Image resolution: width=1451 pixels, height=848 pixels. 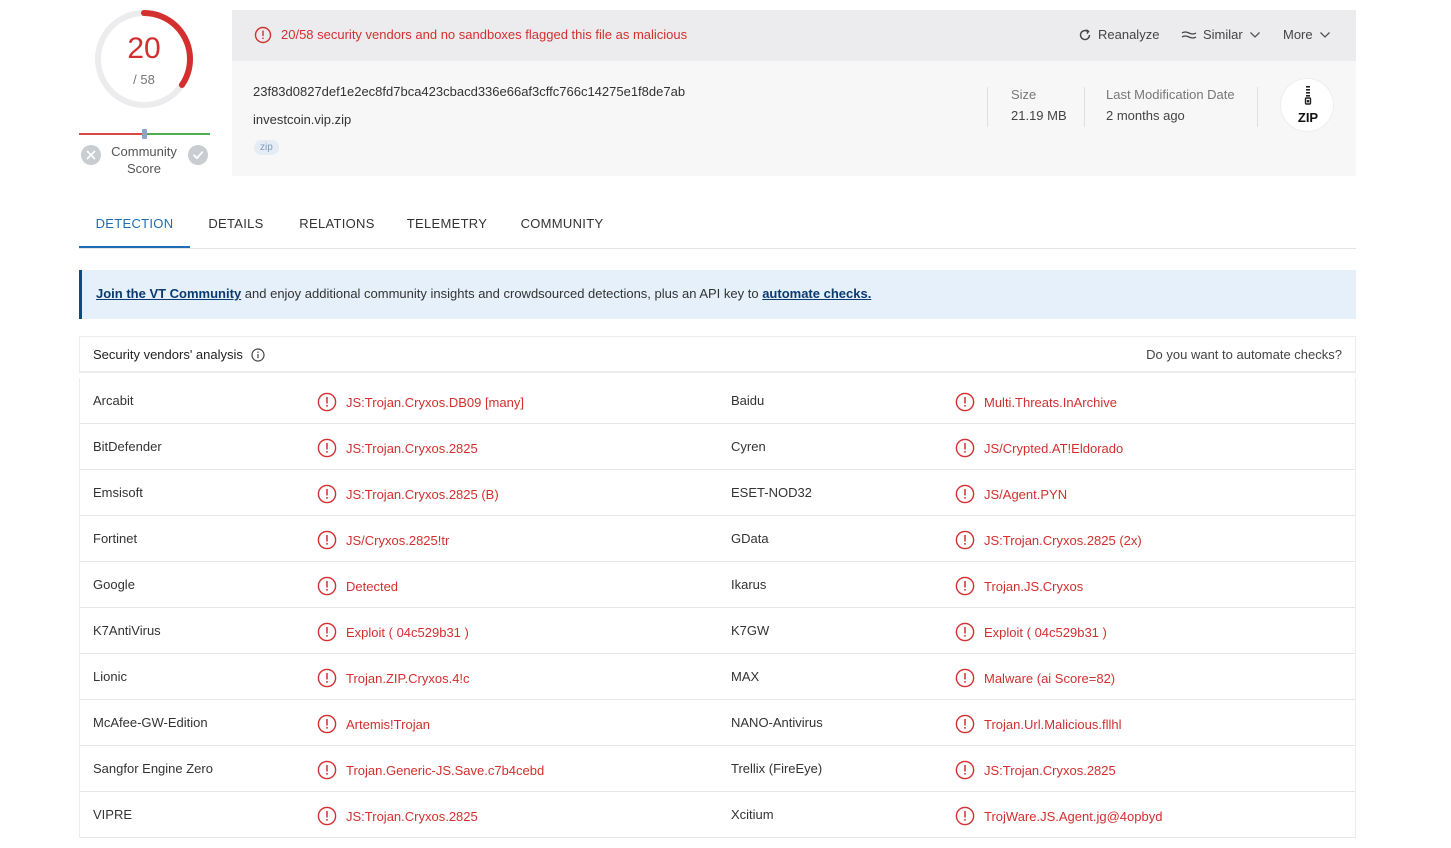 I want to click on vendor-result-label: Detected, so click(x=372, y=586).